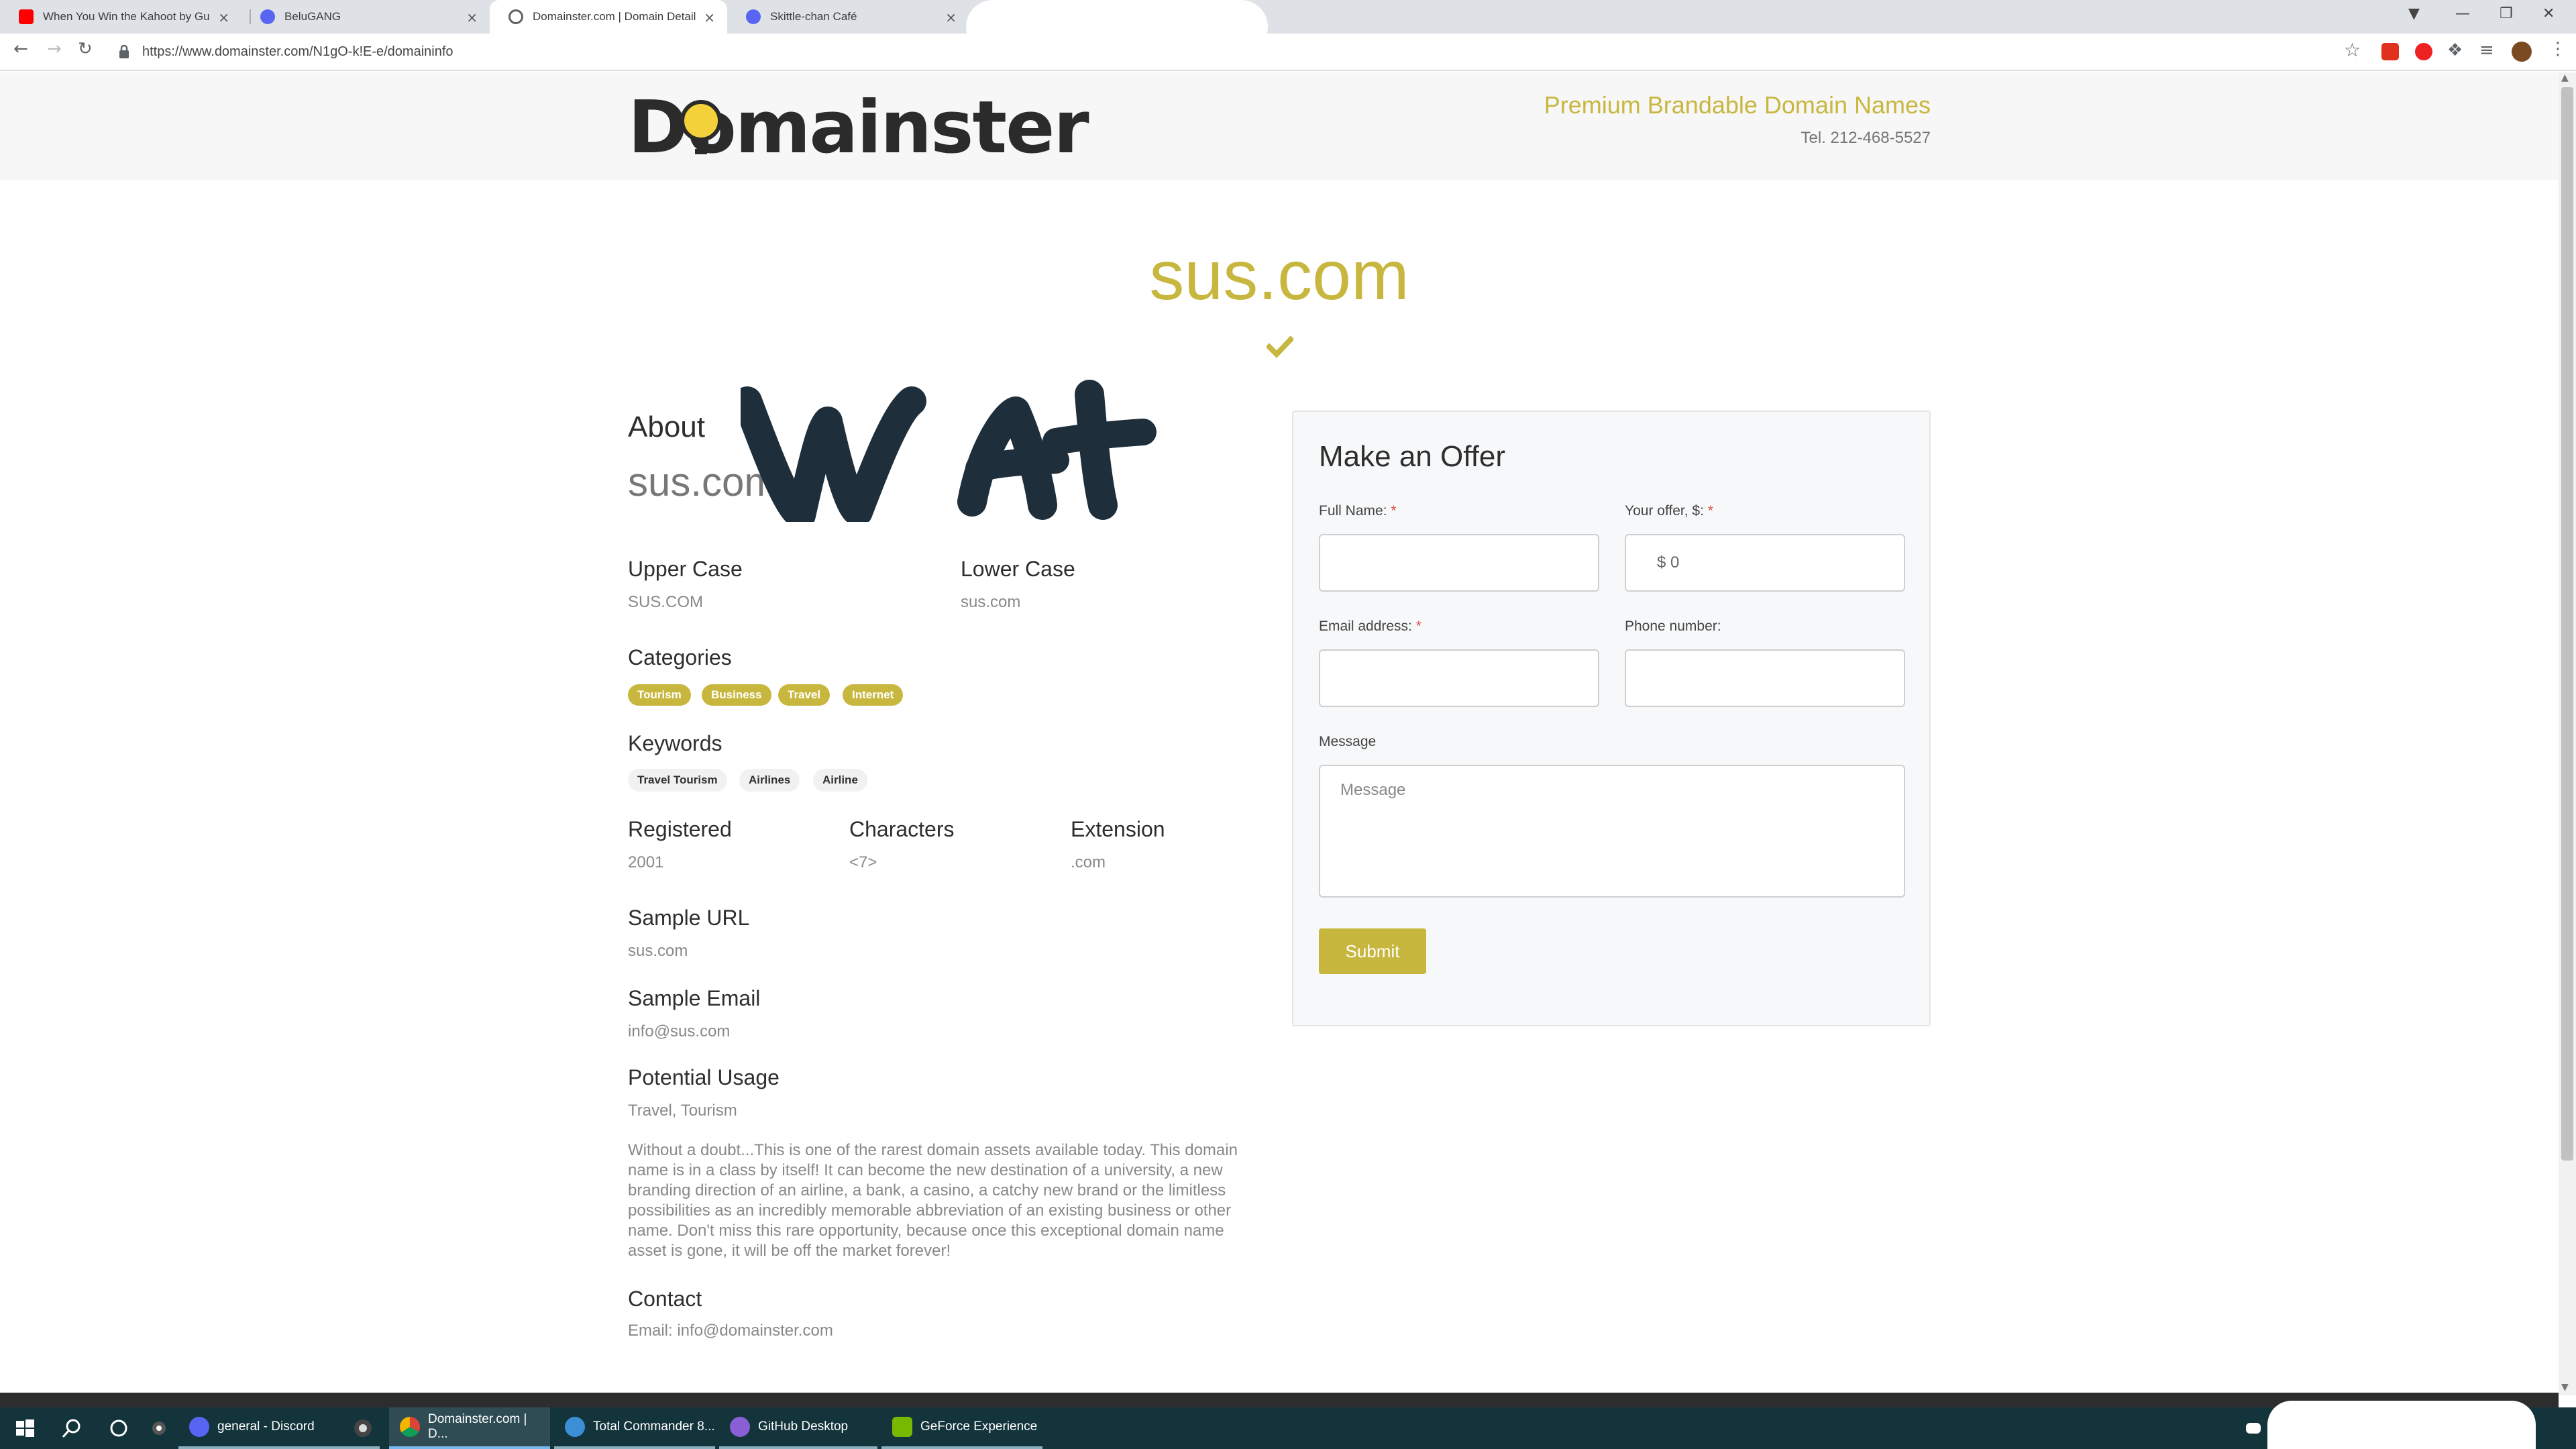  Describe the element at coordinates (2522, 52) in the screenshot. I see `avatar` at that location.